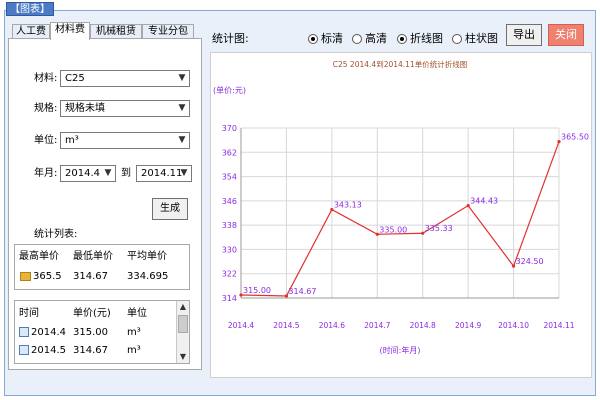 This screenshot has width=600, height=400. I want to click on summary-table: 最高单价 最低单价 平均单价 365.5 314.67 334.695, so click(102, 267).